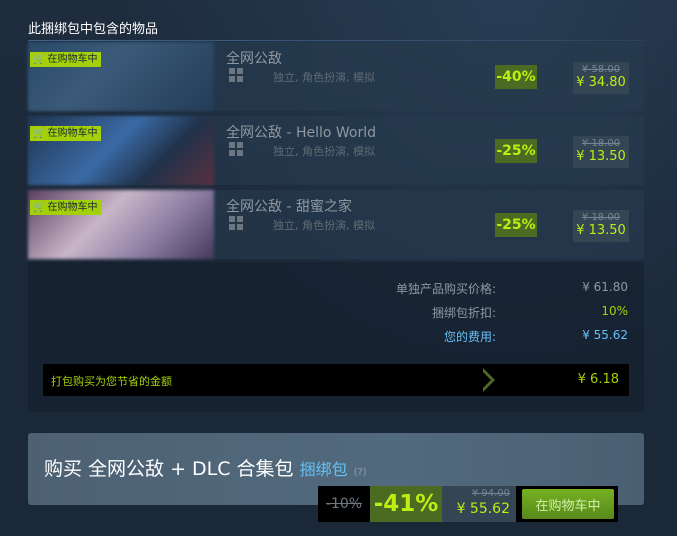 This screenshot has height=536, width=677. What do you see at coordinates (601, 69) in the screenshot?
I see `item-original-price: ¥ 58.00` at bounding box center [601, 69].